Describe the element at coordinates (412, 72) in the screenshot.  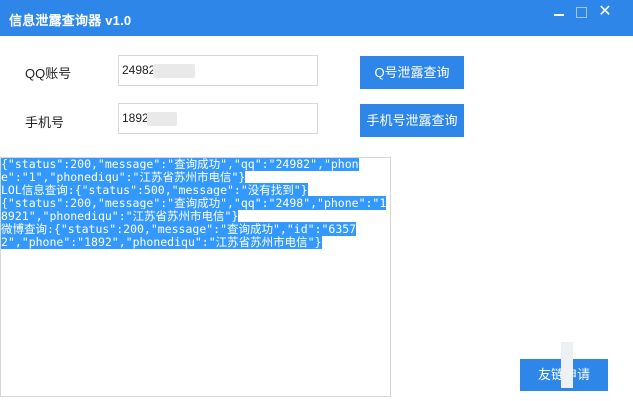
I see `qq-leak-query-button: Q号泄露查询` at that location.